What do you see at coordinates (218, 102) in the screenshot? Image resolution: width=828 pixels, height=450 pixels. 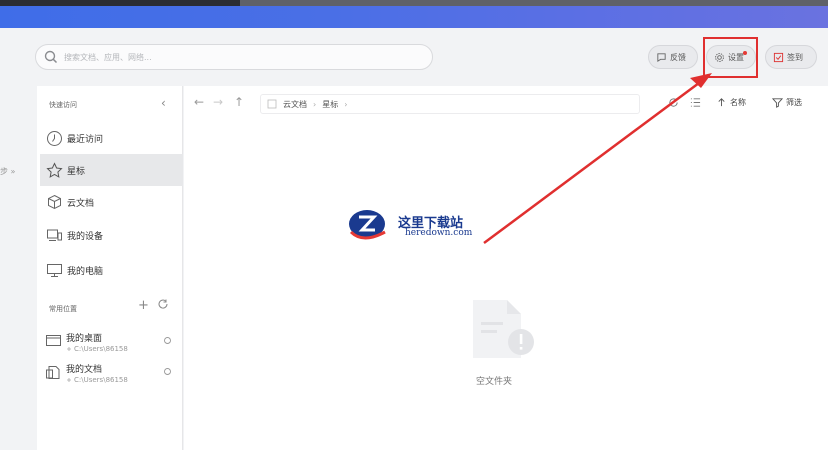 I see `forward-arrow-icon: →` at bounding box center [218, 102].